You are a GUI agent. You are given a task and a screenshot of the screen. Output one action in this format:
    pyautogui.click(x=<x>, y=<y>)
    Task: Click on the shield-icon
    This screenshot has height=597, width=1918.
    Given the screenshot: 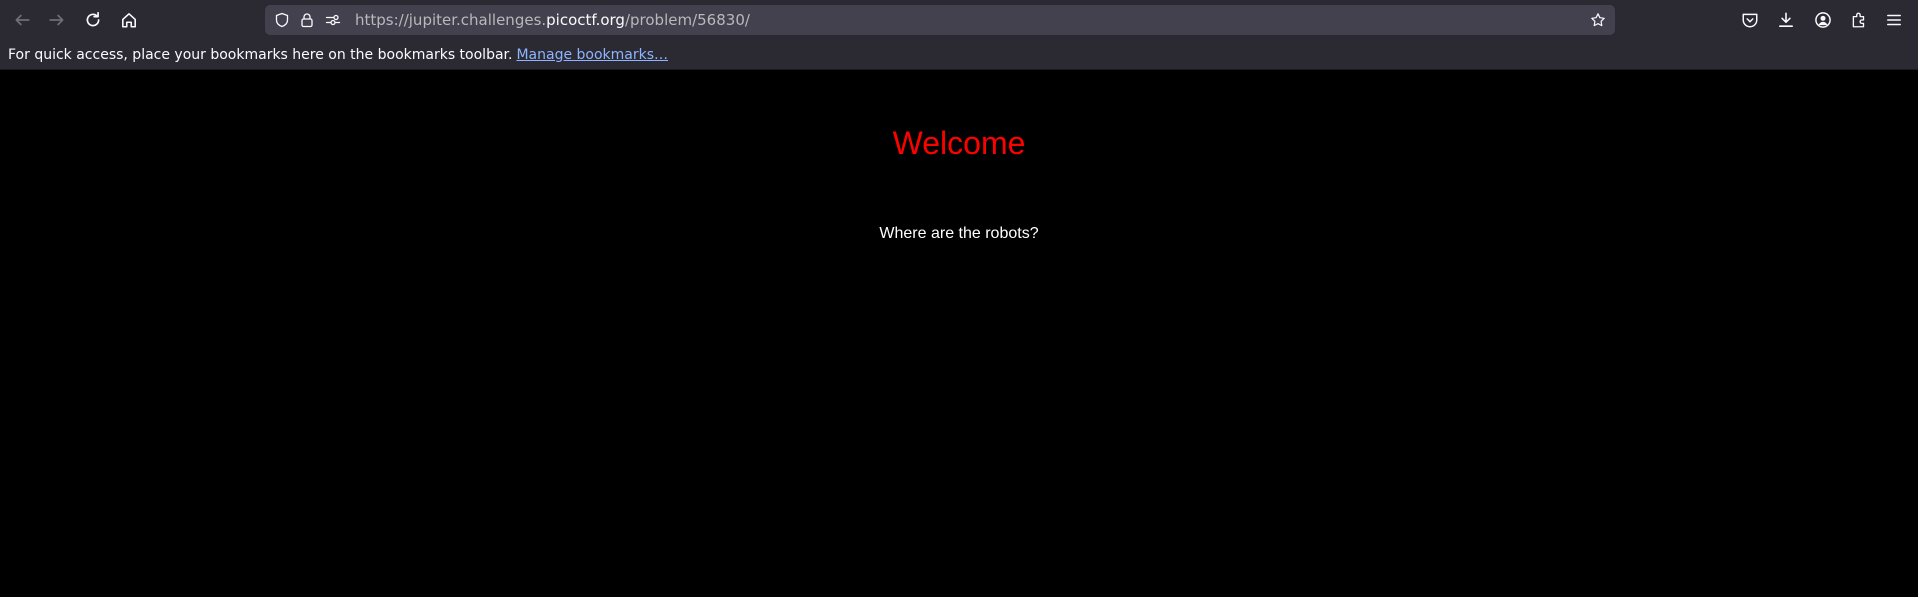 What is the action you would take?
    pyautogui.click(x=282, y=20)
    